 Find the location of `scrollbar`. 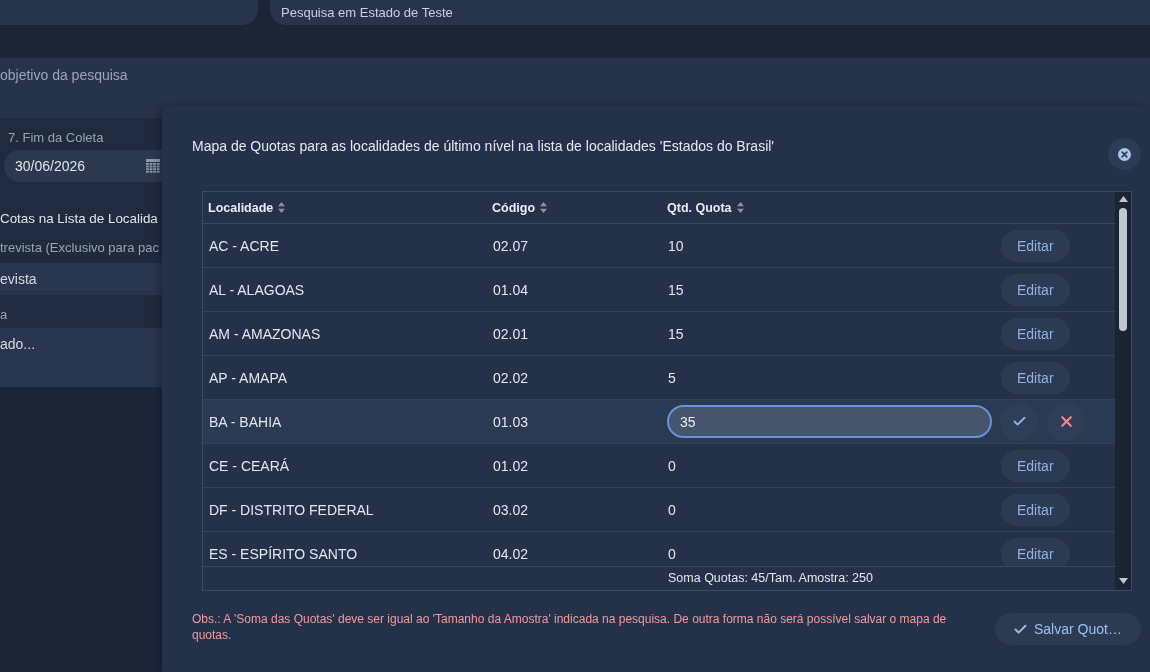

scrollbar is located at coordinates (1123, 391).